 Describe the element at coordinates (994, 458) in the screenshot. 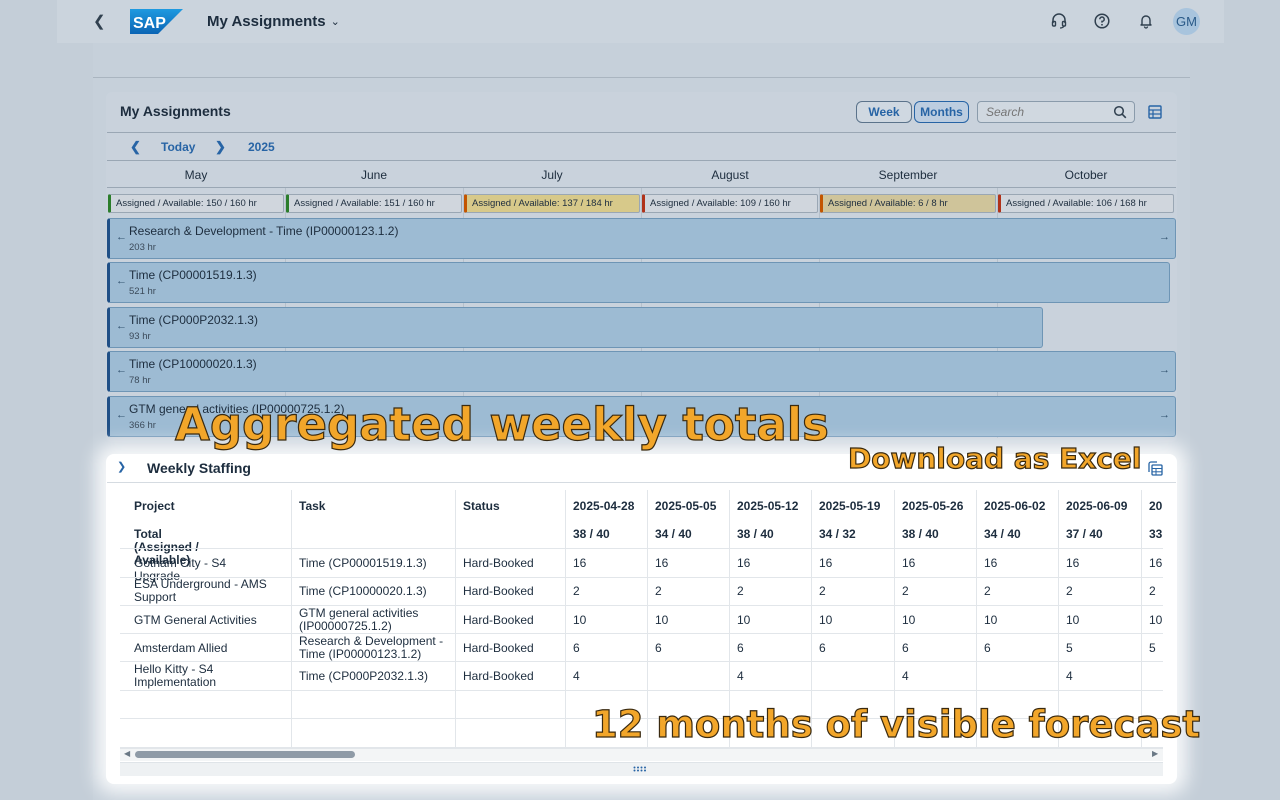

I see `callout-download: Download as Excel` at that location.